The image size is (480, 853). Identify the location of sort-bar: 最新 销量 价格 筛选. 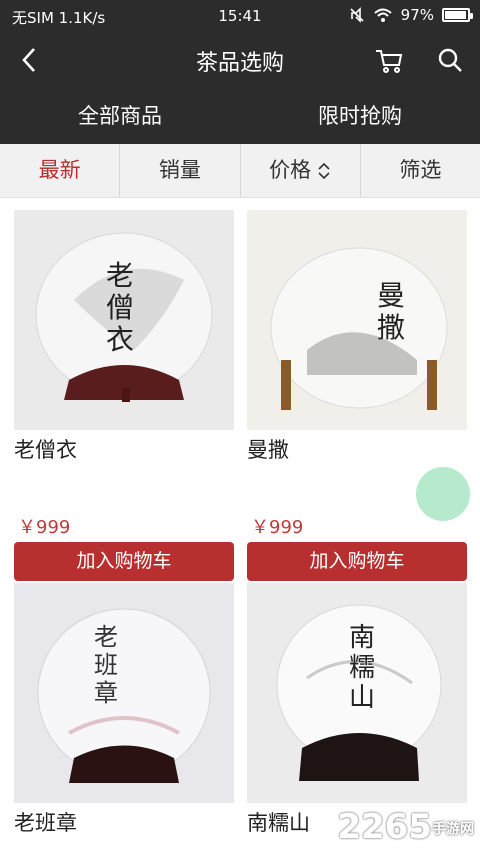
(240, 171).